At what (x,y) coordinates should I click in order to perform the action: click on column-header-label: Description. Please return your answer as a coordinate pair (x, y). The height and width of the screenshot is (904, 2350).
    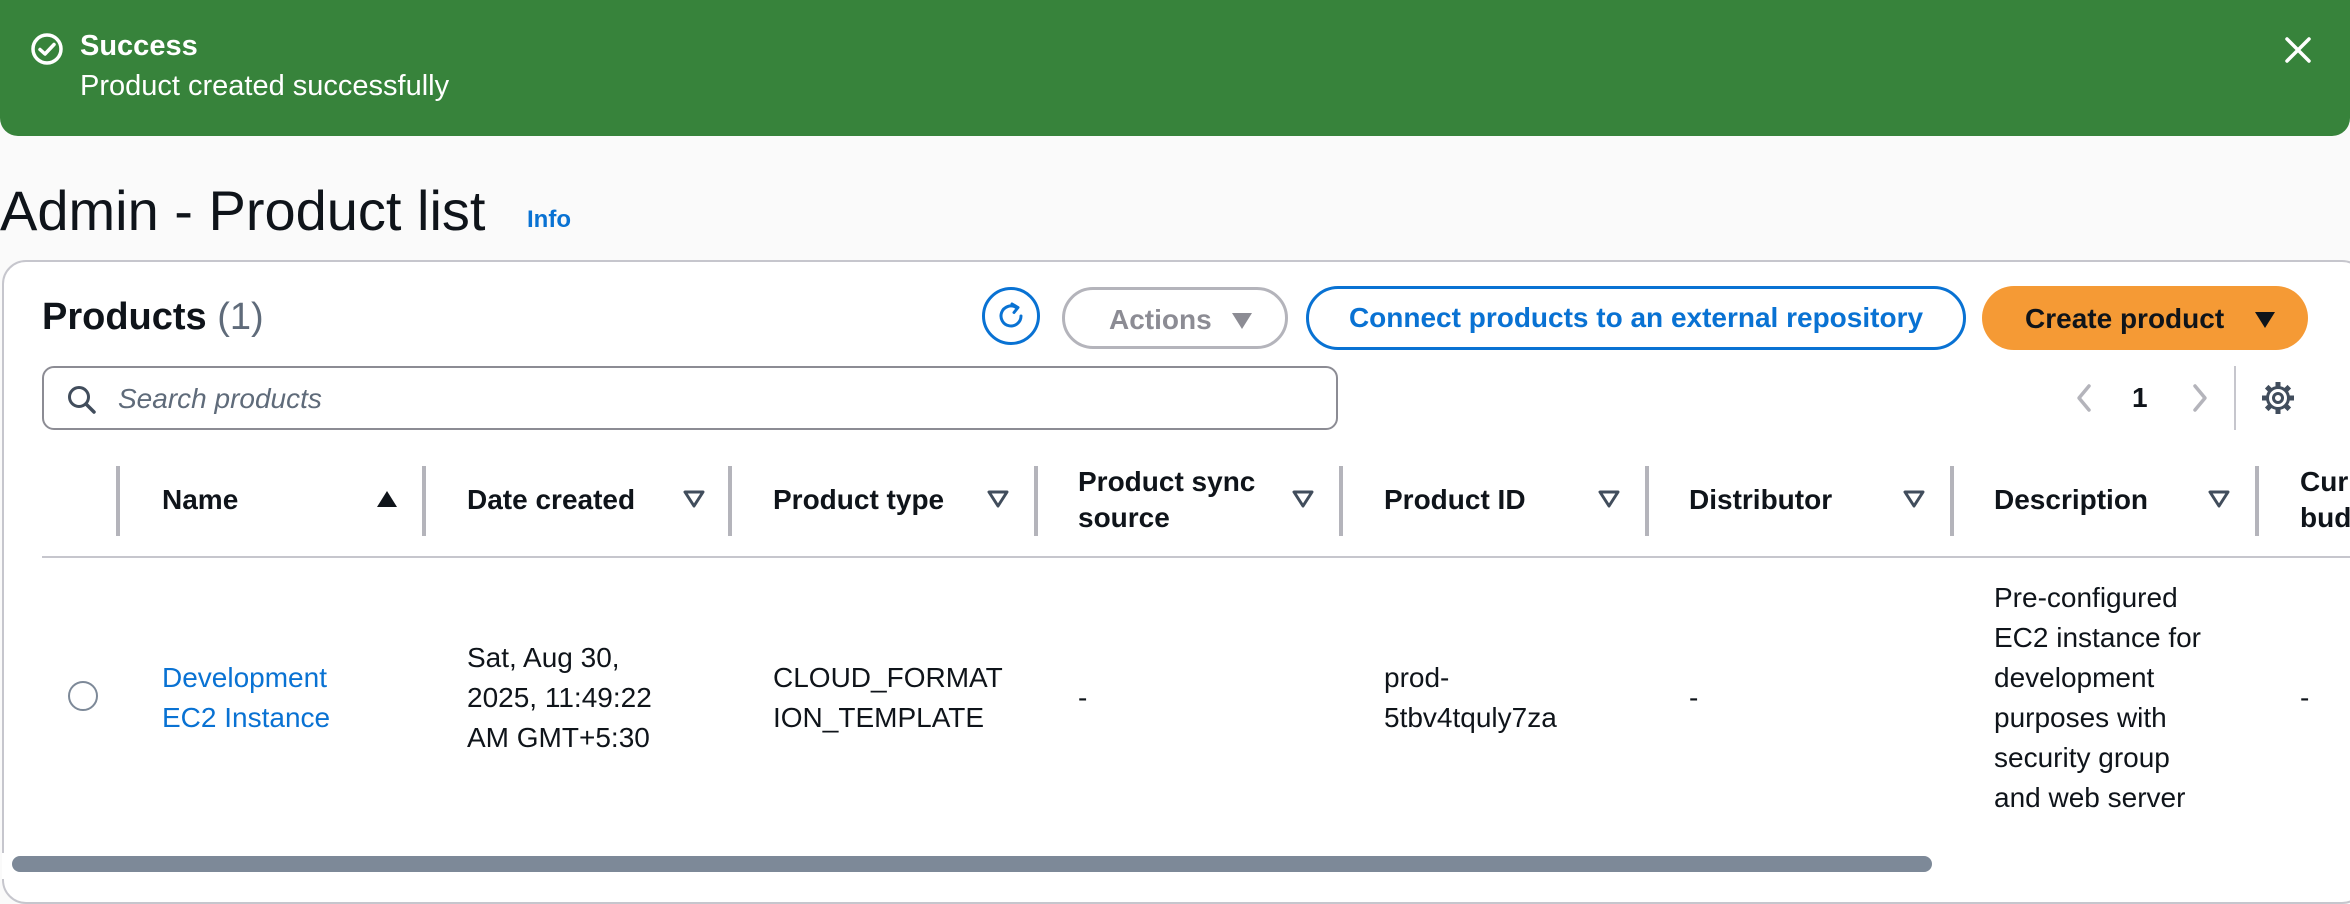
    Looking at the image, I should click on (2071, 499).